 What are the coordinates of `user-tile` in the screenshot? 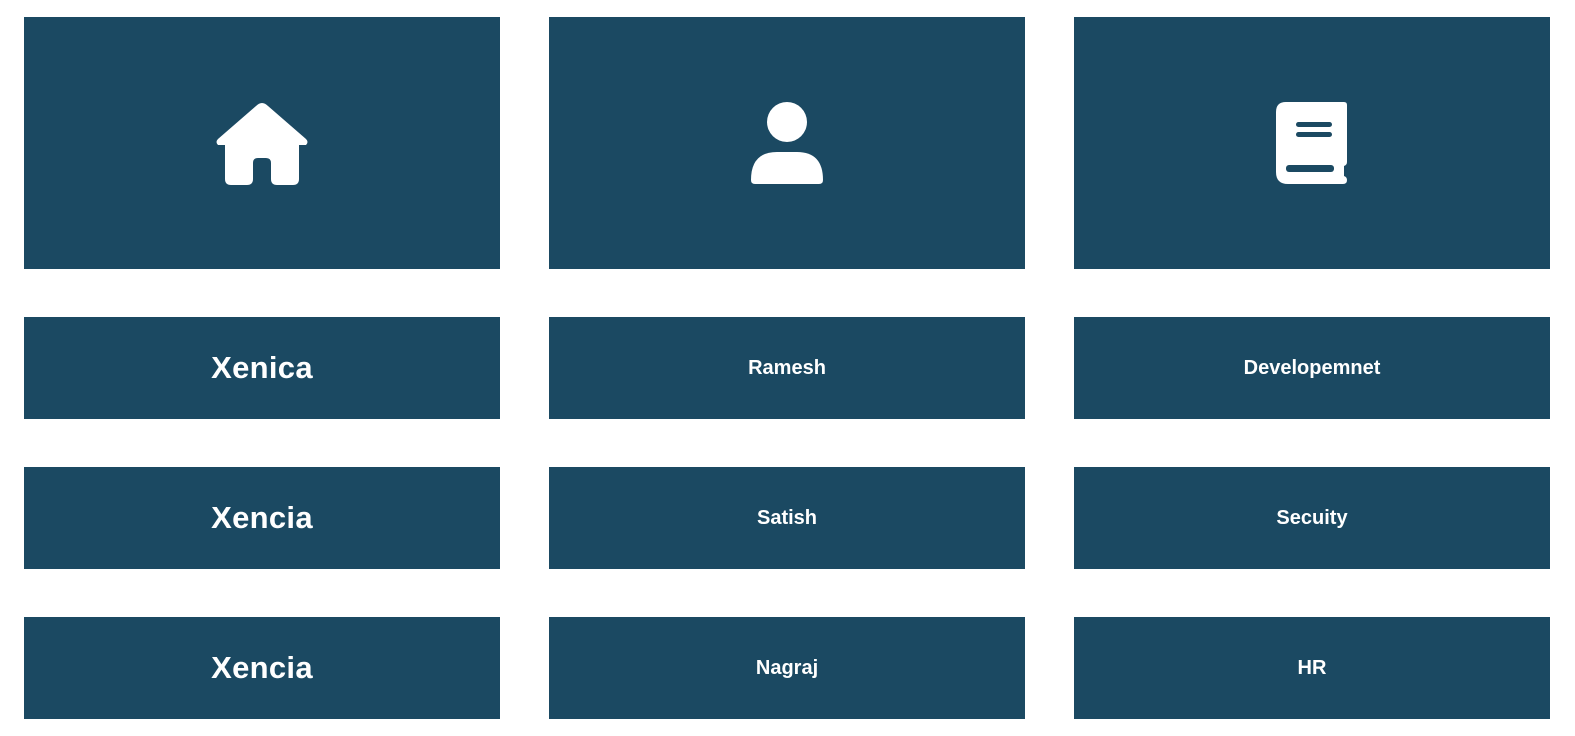 It's located at (787, 143).